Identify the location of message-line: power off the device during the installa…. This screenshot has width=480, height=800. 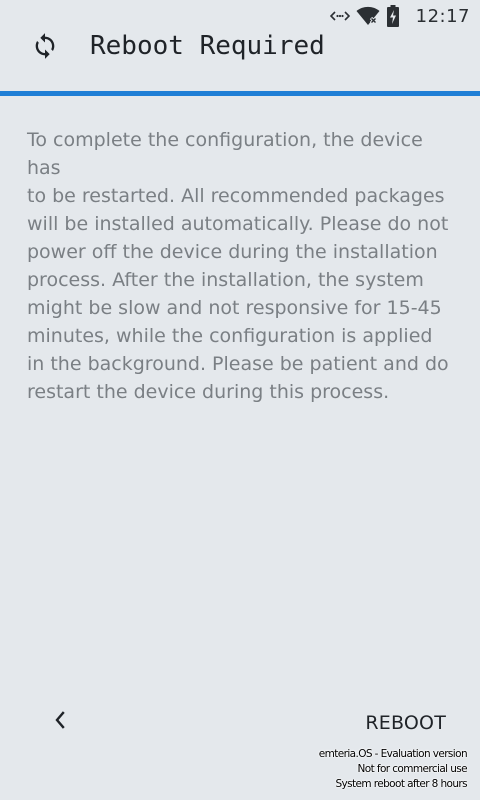
(232, 252).